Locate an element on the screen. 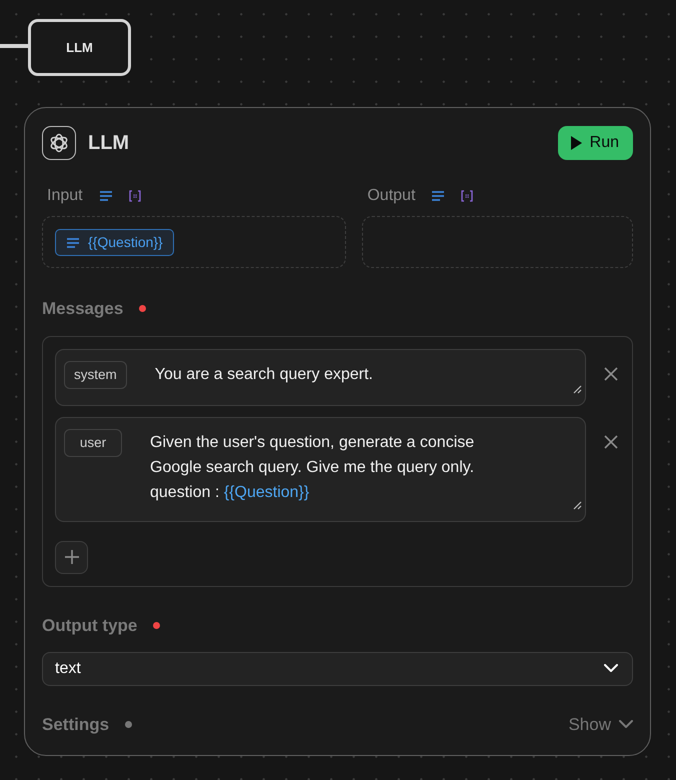 This screenshot has height=780, width=676. message-field: user Given the user's question, generate a concise Google search query. Give me the query only. question : {{Question}} is located at coordinates (320, 469).